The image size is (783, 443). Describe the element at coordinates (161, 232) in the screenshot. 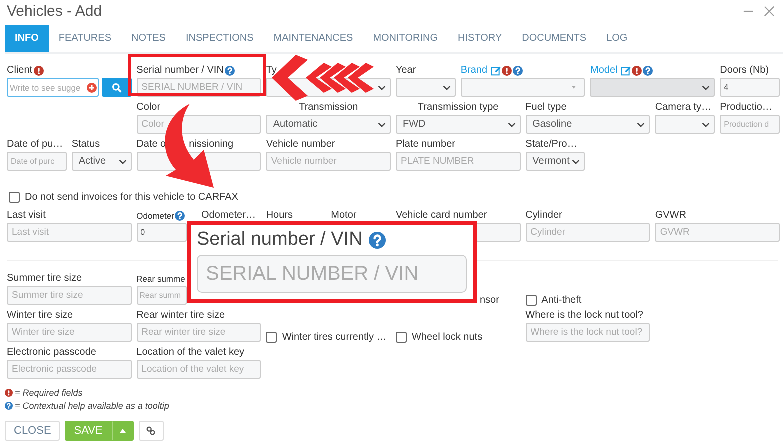

I see `input-field: 0` at that location.